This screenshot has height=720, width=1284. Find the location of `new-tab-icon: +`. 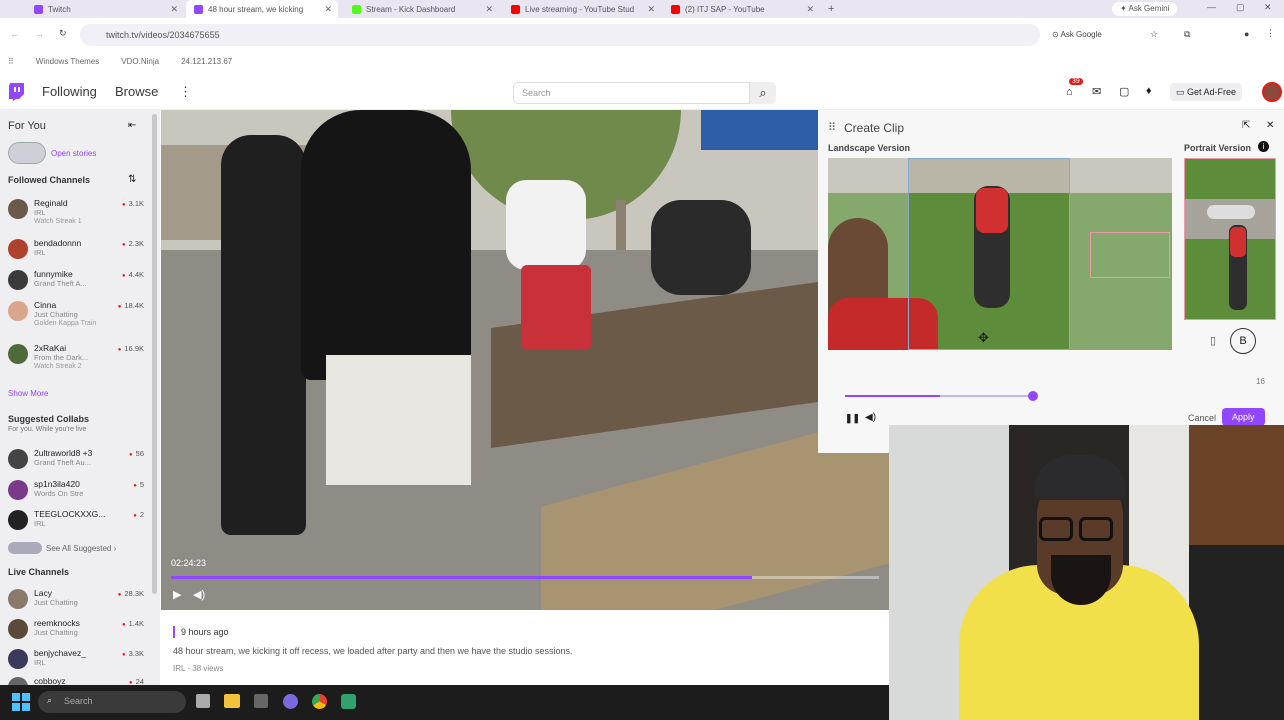

new-tab-icon: + is located at coordinates (831, 9).